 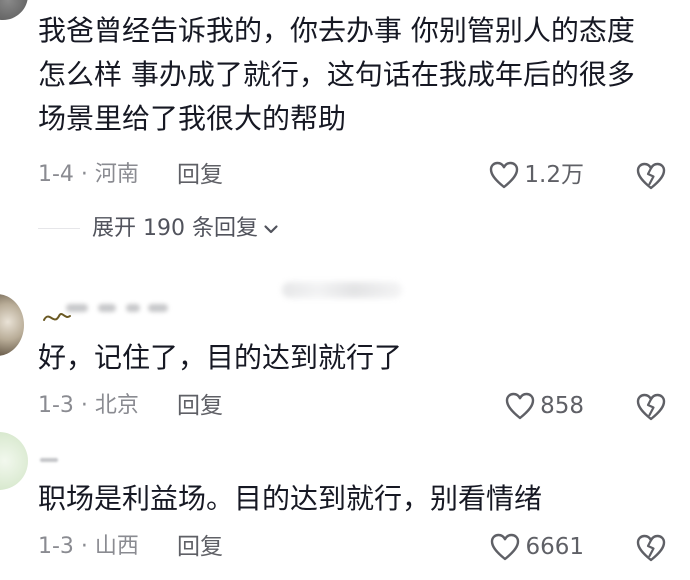 What do you see at coordinates (290, 498) in the screenshot?
I see `comment-text: 职场是利益场。目的达到就行，别看情绪` at bounding box center [290, 498].